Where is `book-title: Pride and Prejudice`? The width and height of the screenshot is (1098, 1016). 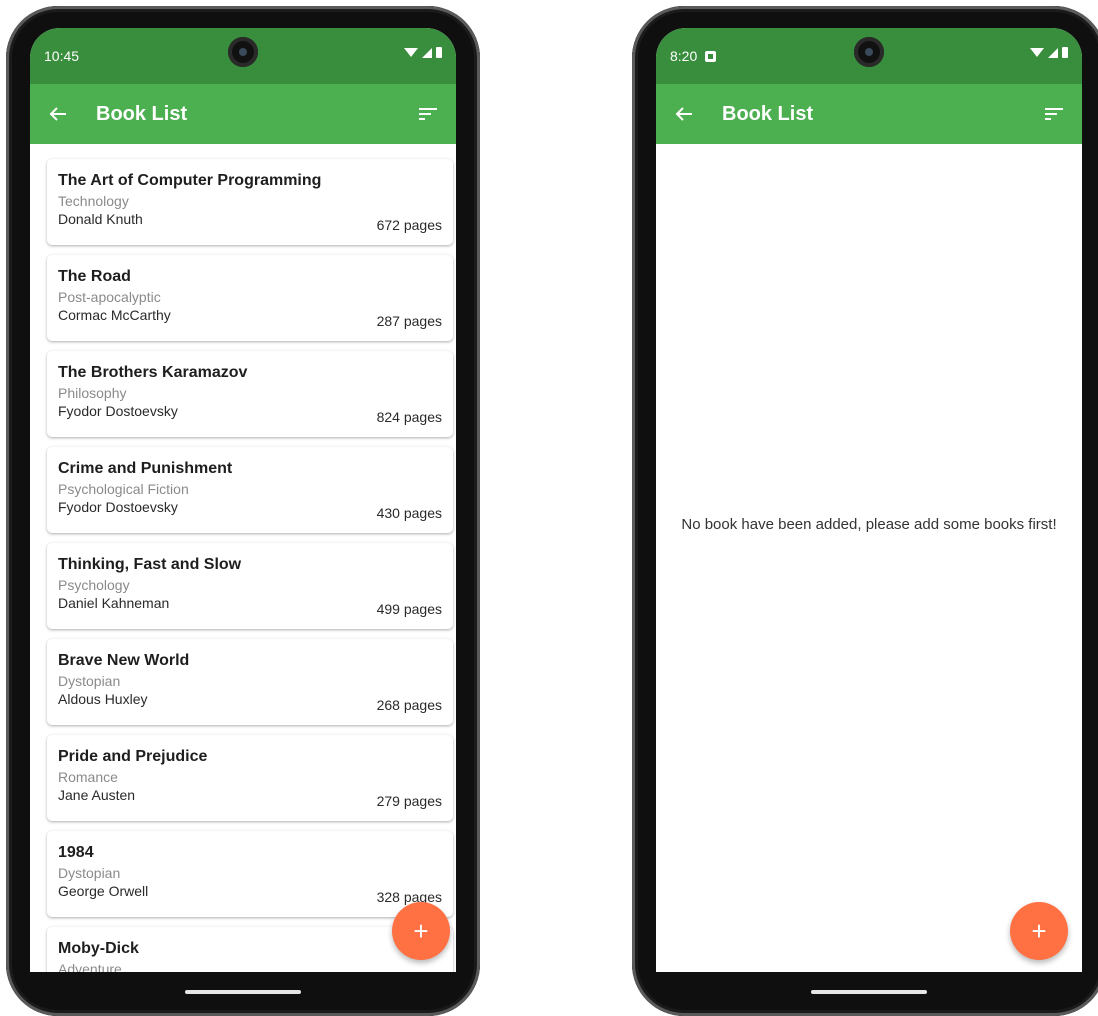 book-title: Pride and Prejudice is located at coordinates (133, 756).